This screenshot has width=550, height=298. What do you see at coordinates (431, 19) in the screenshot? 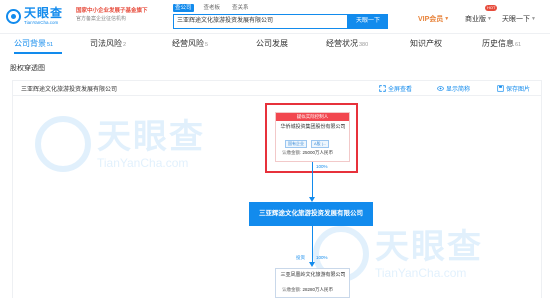
I see `vip-label: VIP会员` at bounding box center [431, 19].